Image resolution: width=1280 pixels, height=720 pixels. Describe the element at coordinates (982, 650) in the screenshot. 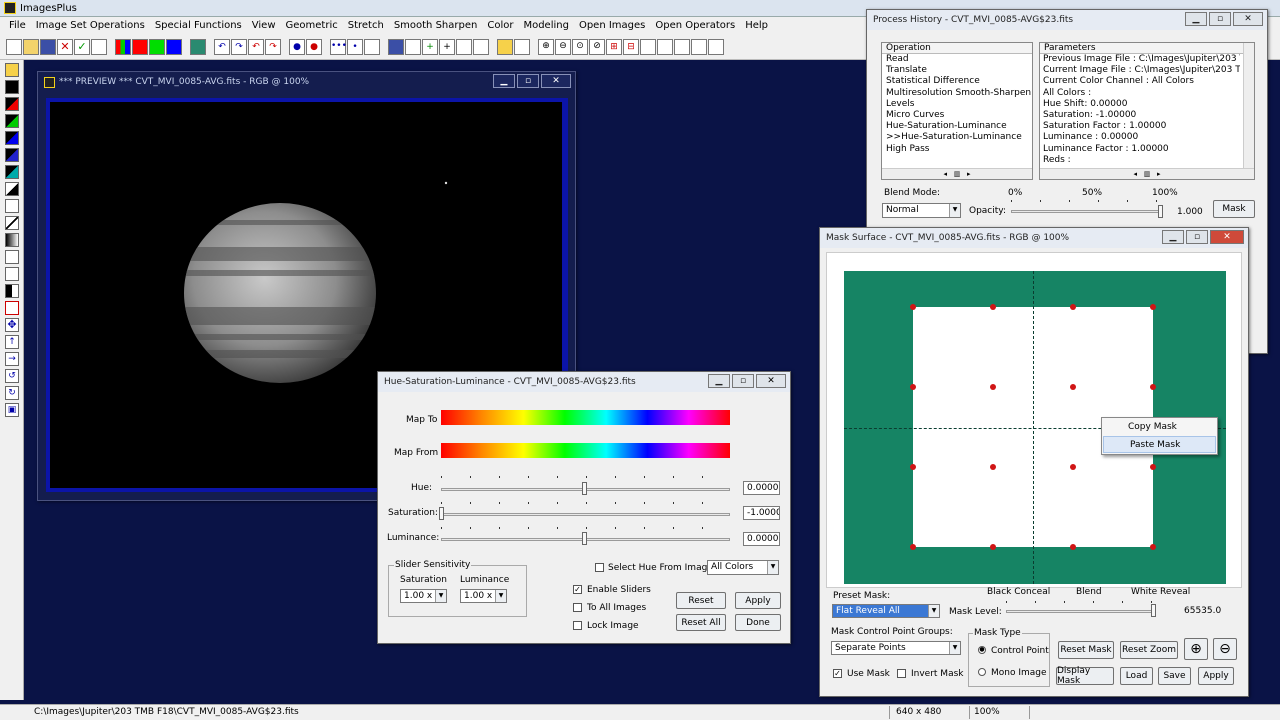

I see `control-point-radio: ●` at that location.